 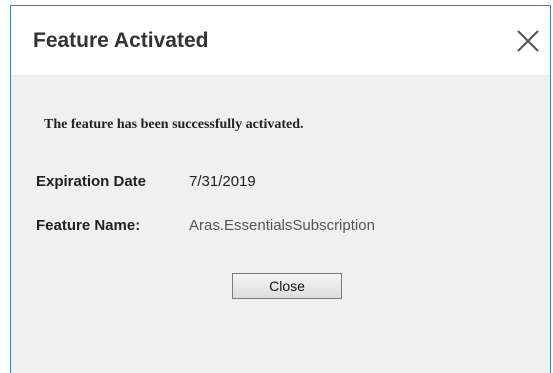 What do you see at coordinates (91, 181) in the screenshot?
I see `expiration-date-label: Expiration Date` at bounding box center [91, 181].